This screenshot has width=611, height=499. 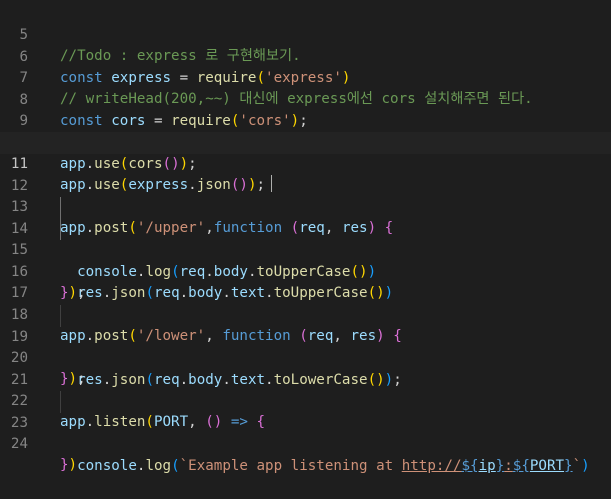 What do you see at coordinates (290, 465) in the screenshot?
I see `string-token: `Example app listening at` at bounding box center [290, 465].